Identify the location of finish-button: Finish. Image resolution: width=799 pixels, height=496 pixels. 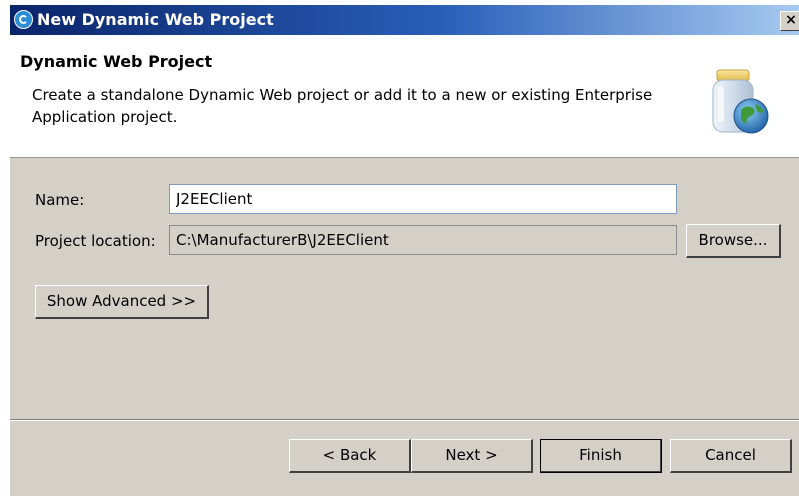
(601, 456).